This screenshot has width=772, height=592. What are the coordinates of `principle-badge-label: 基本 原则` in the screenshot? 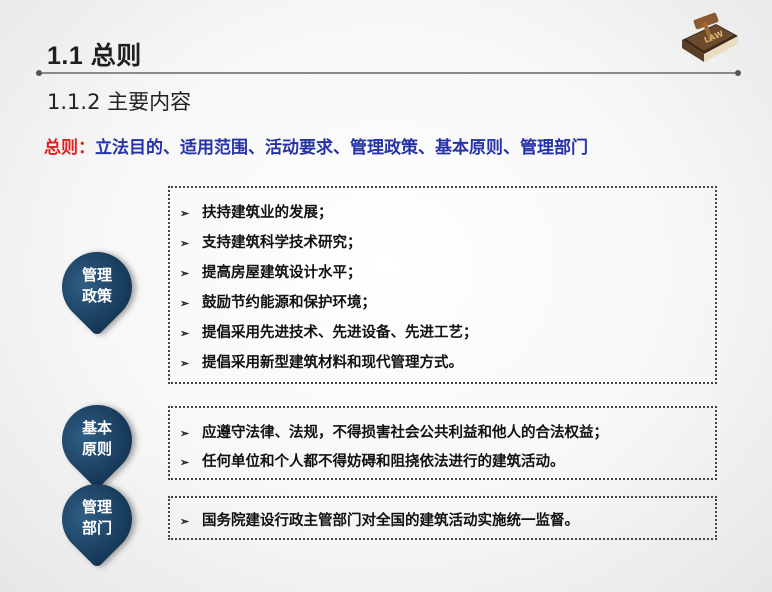 It's located at (96, 438).